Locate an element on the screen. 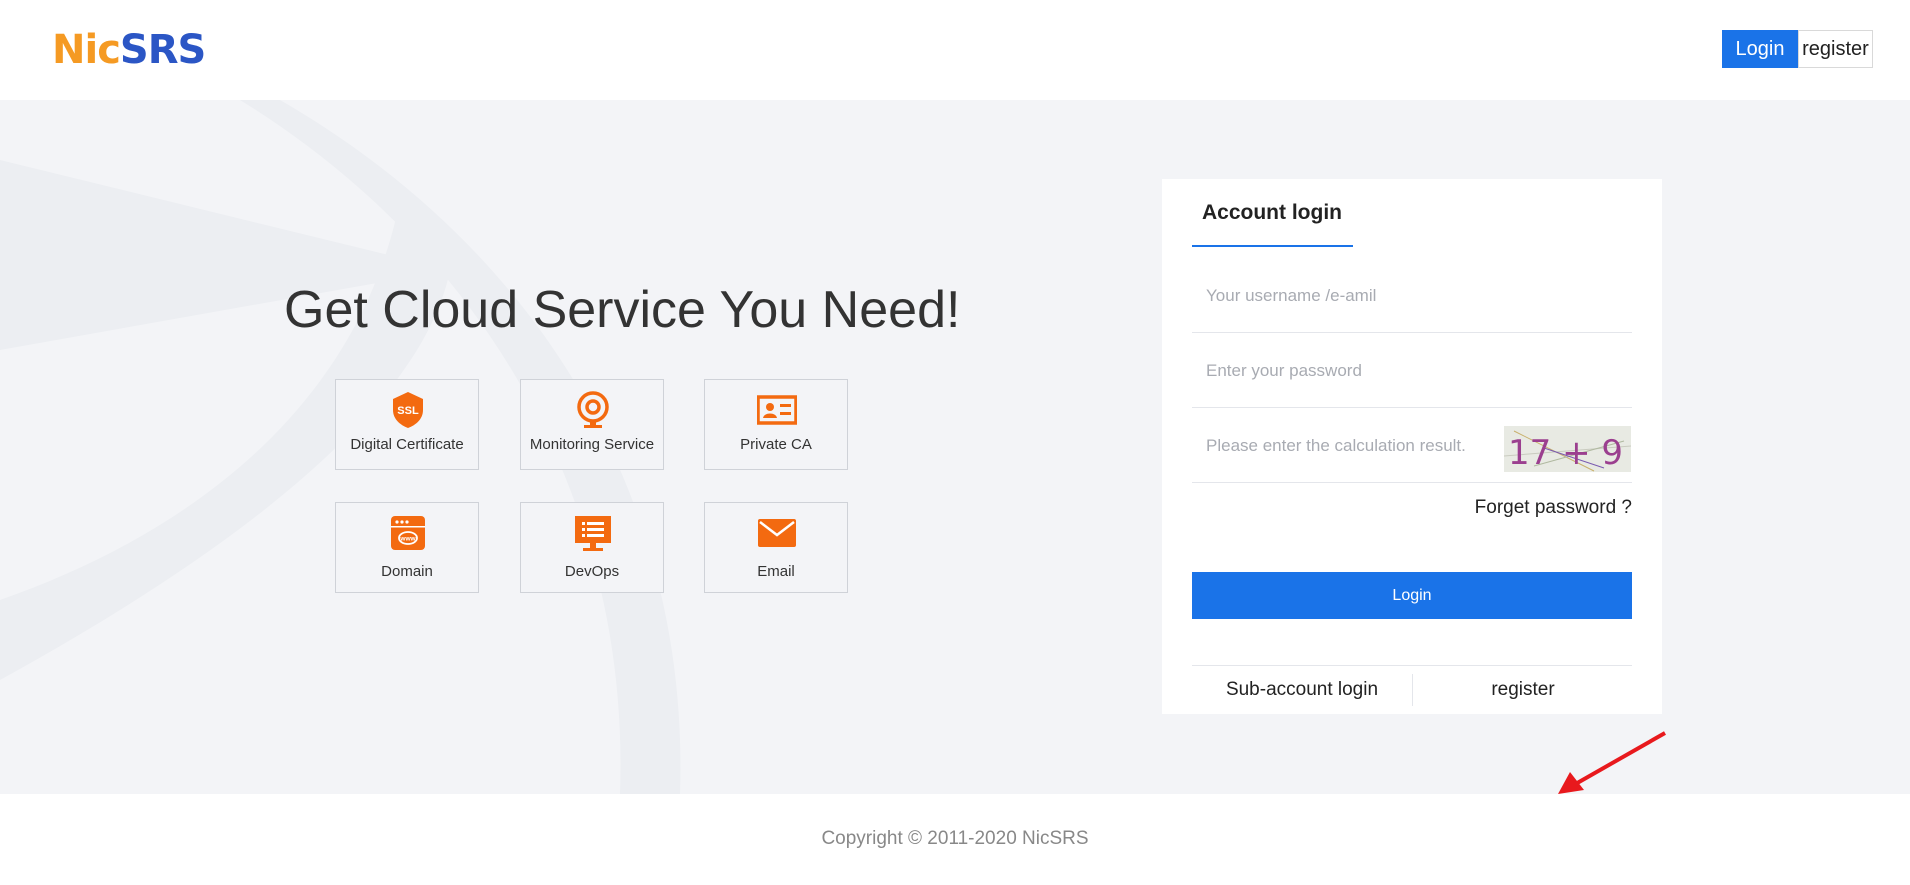 The height and width of the screenshot is (885, 1910). password-input is located at coordinates (1412, 370).